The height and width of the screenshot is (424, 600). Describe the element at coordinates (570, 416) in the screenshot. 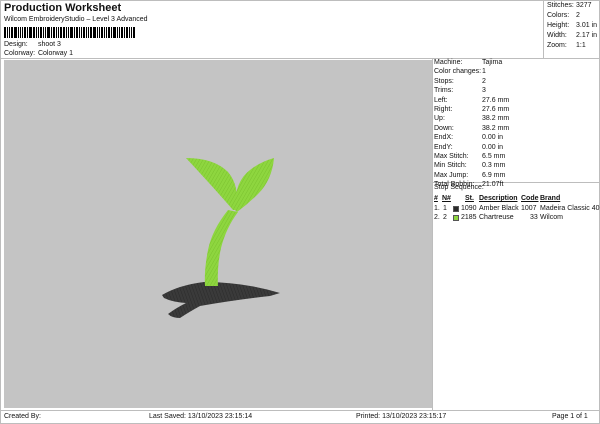

I see `page-number: Page 1 of 1` at that location.